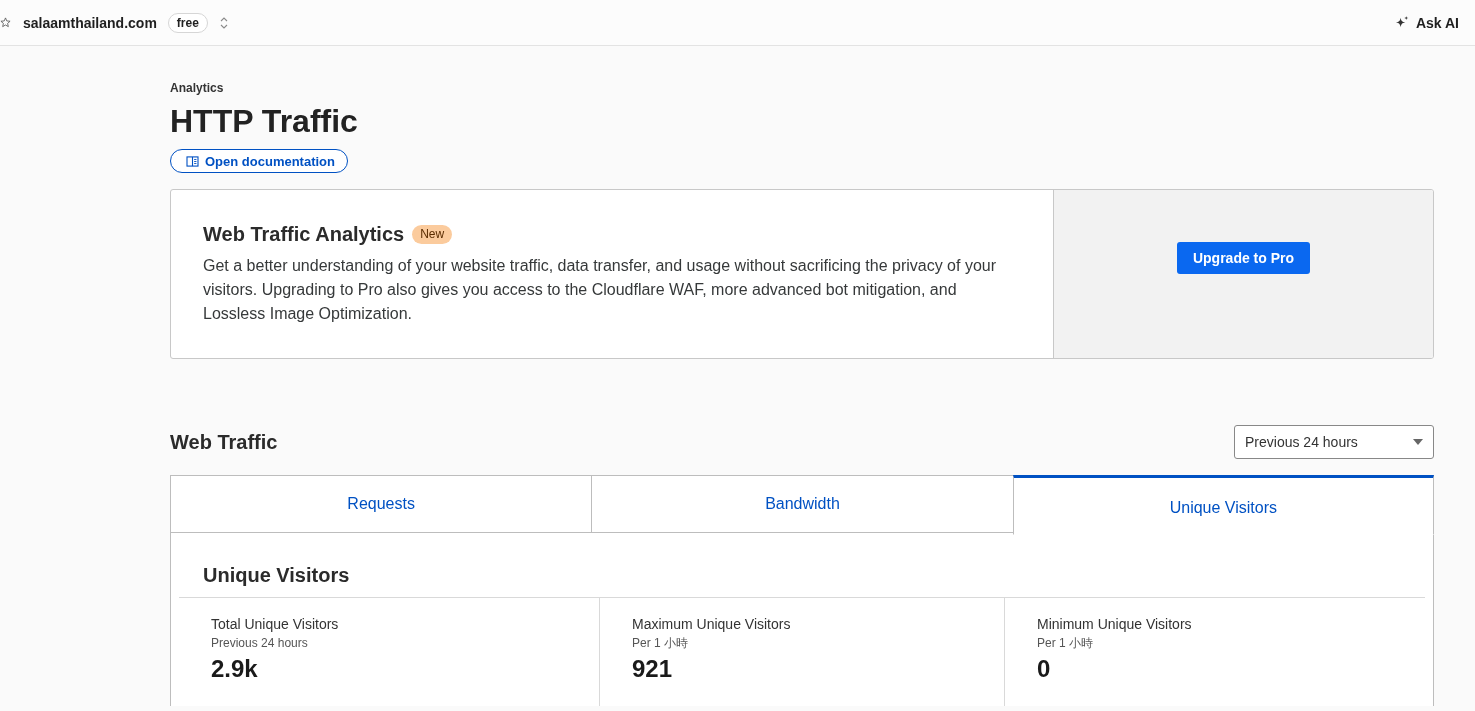  I want to click on tab: Bandwidth, so click(802, 504).